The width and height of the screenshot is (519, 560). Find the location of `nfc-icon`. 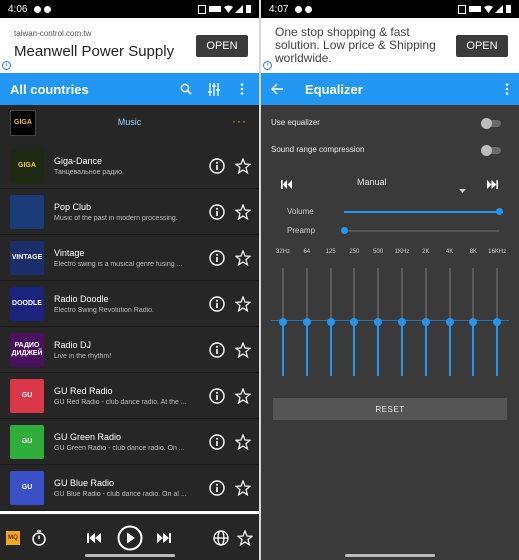

nfc-icon is located at coordinates (462, 9).